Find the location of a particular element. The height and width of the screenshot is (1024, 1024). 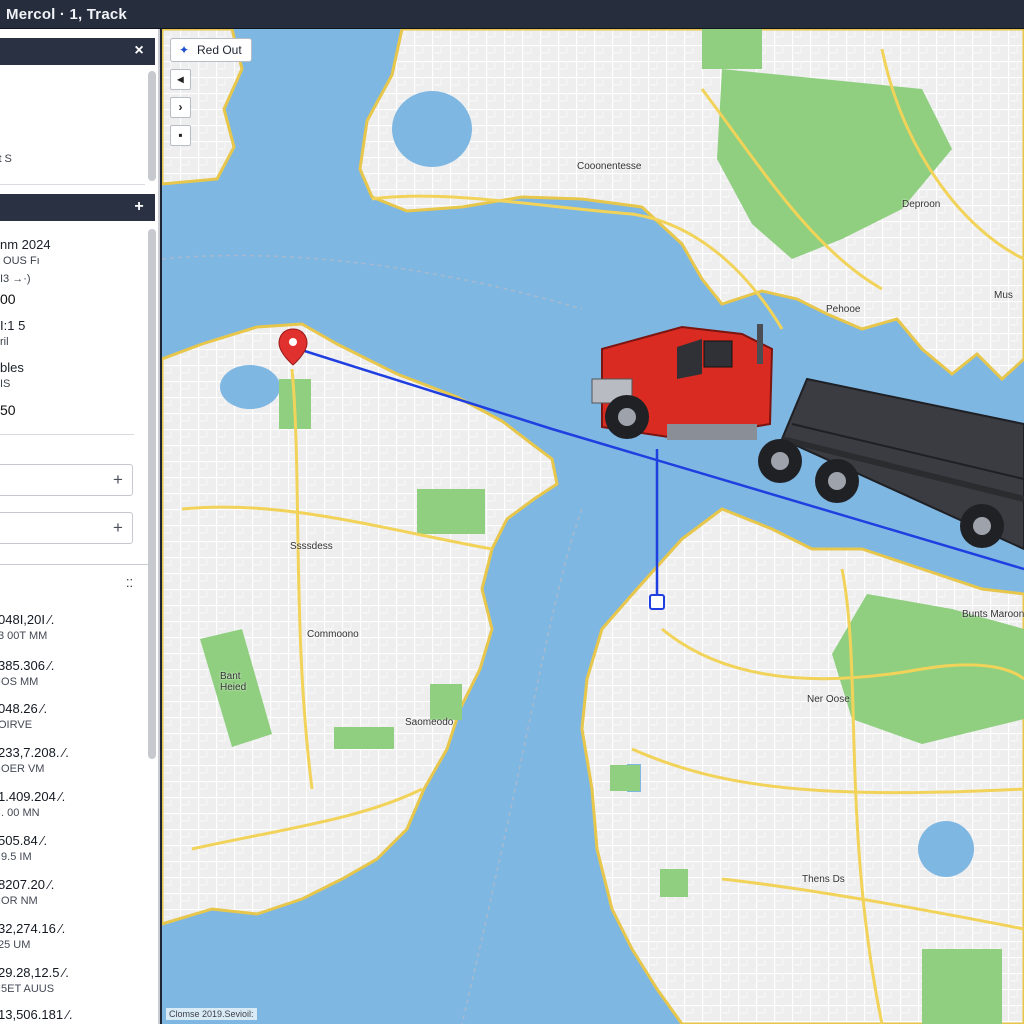

list-item-value: 1.409.204 ⁄. is located at coordinates (33, 796).